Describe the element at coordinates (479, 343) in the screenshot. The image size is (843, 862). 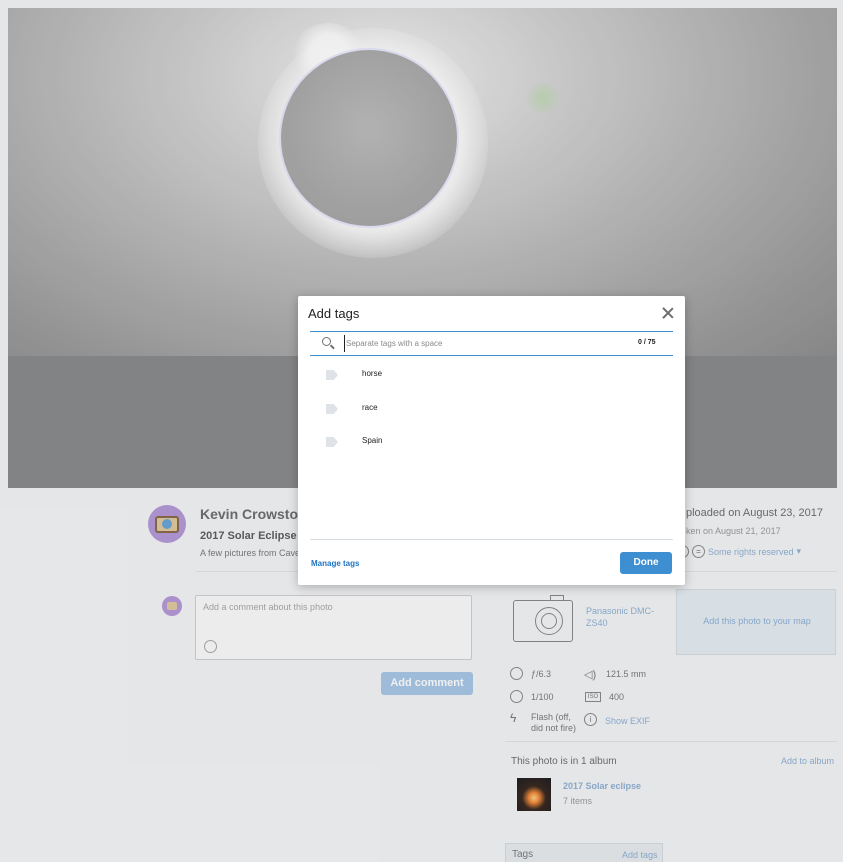
I see `tag-input` at that location.